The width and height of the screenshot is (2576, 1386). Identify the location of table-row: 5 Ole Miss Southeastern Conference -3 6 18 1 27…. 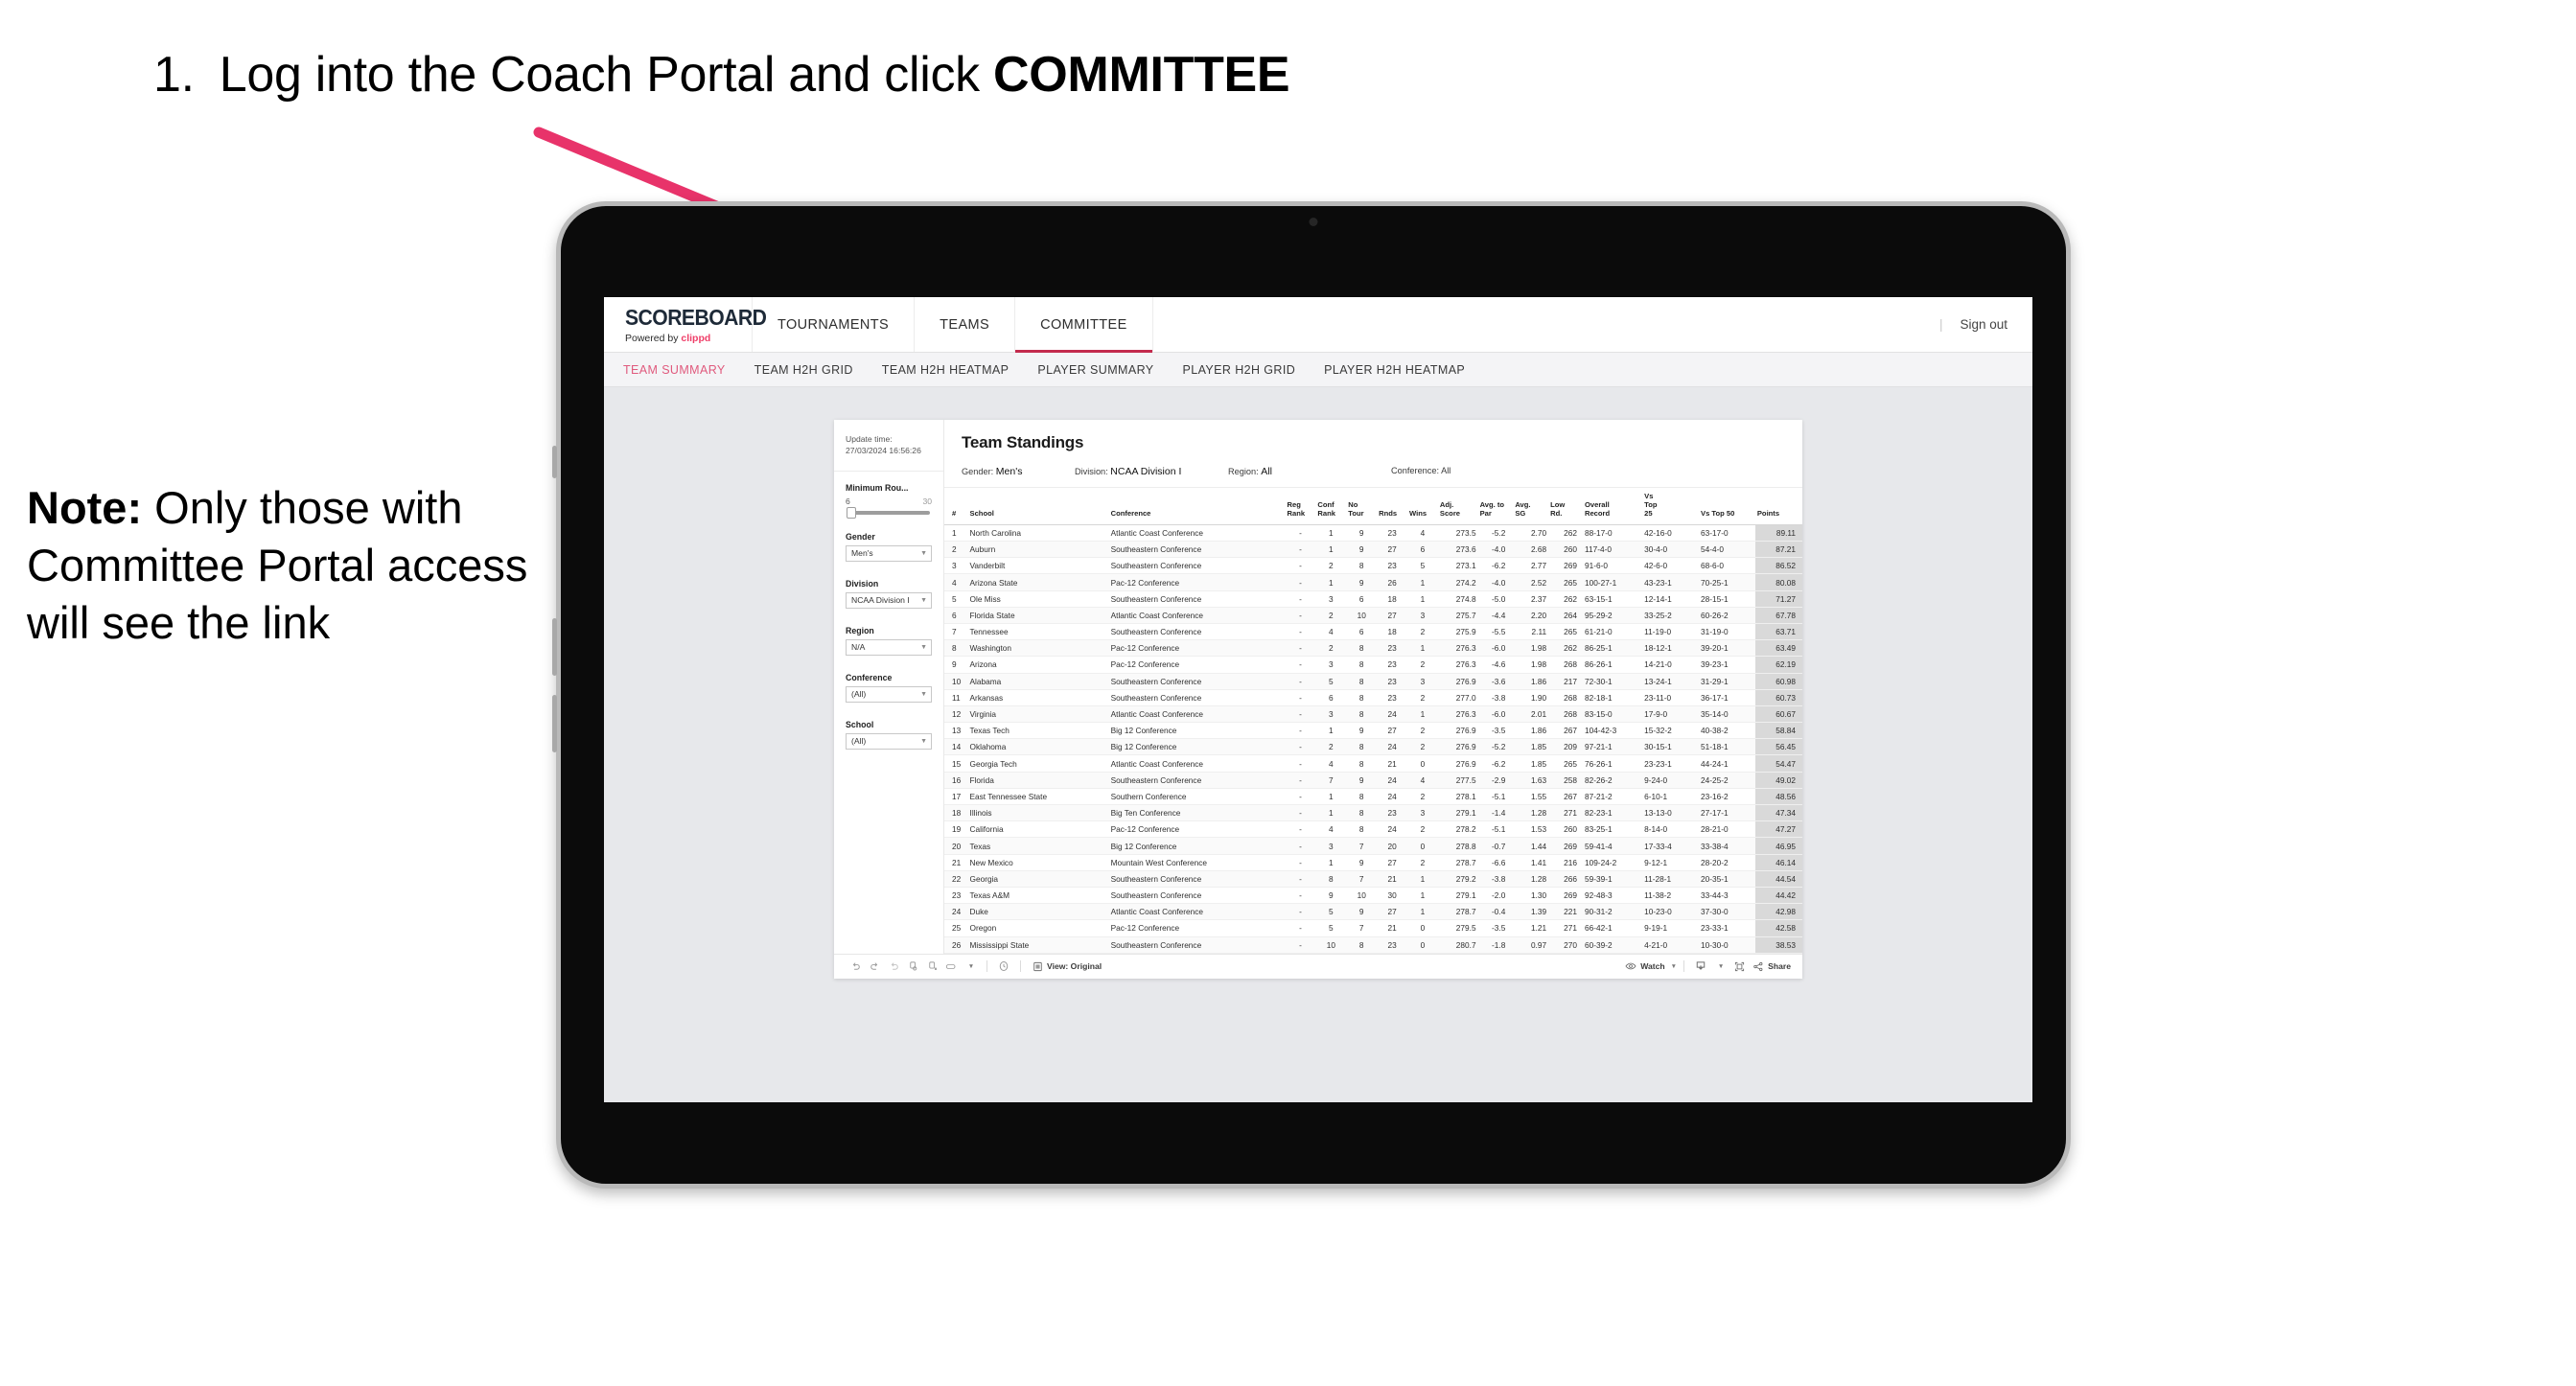
(1373, 599).